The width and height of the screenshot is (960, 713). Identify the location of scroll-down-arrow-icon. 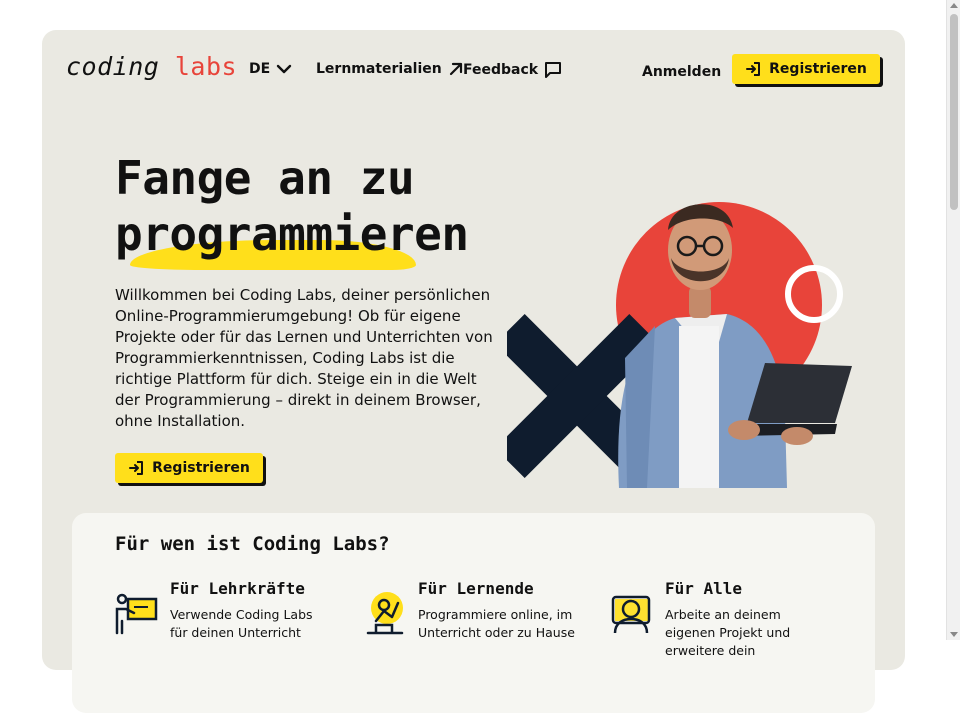
(954, 634).